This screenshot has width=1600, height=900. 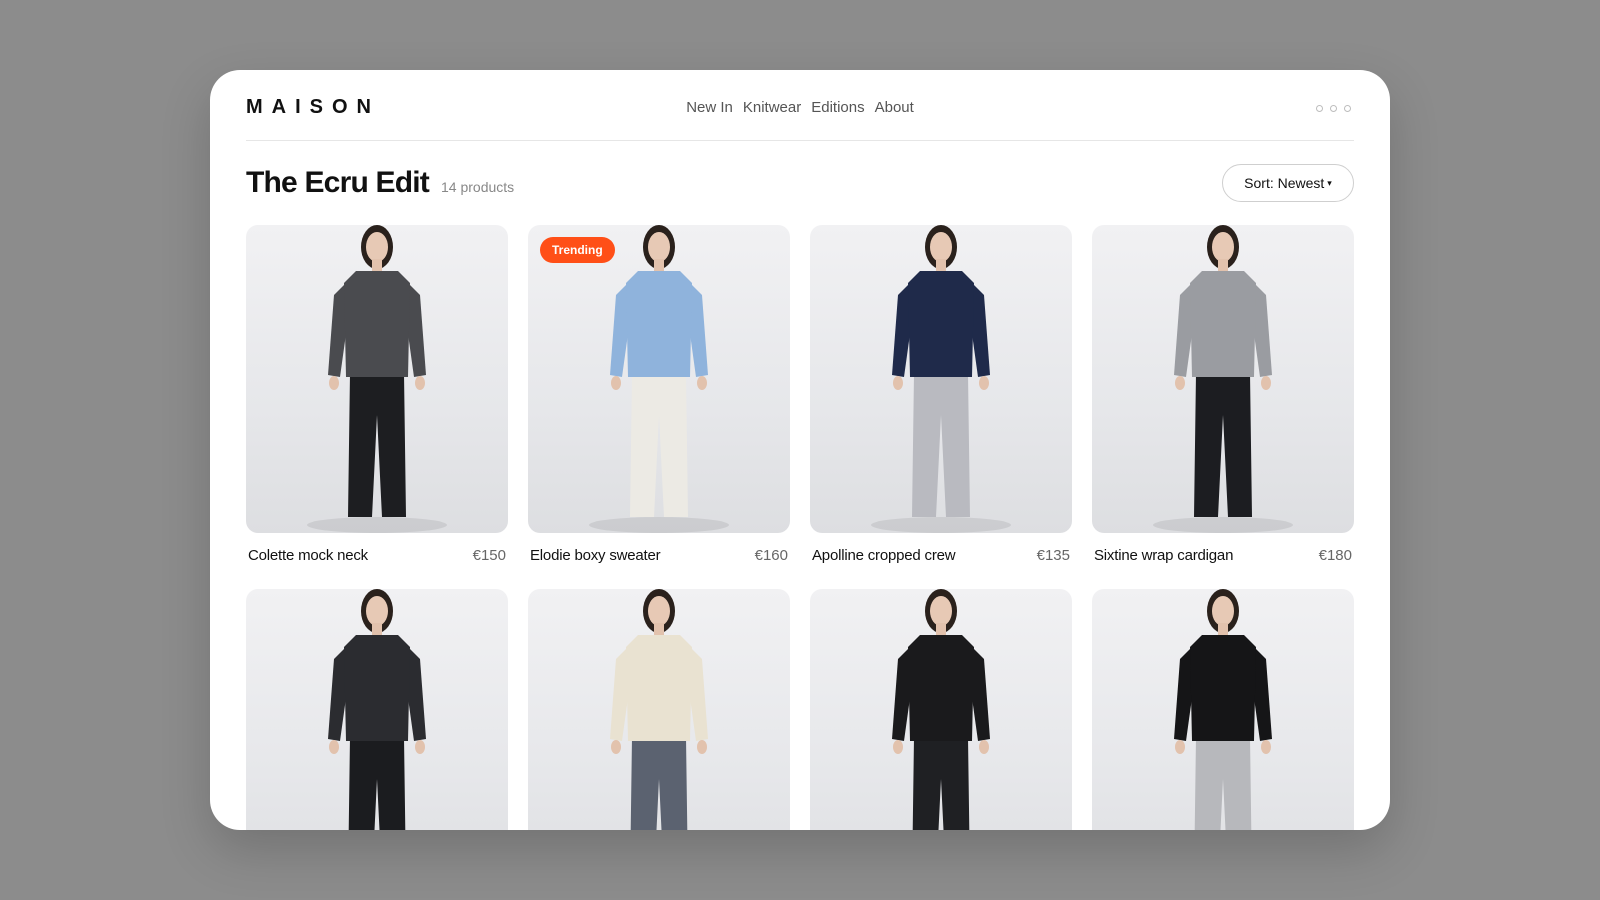 I want to click on nav-item-about: About, so click(x=894, y=107).